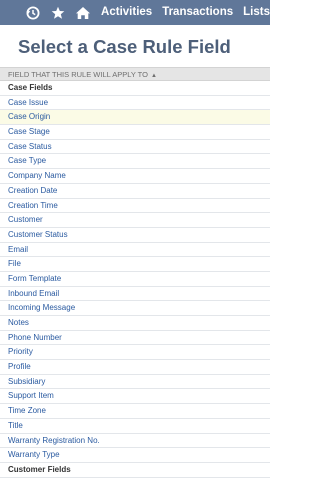  I want to click on field-link: Support Item, so click(135, 397).